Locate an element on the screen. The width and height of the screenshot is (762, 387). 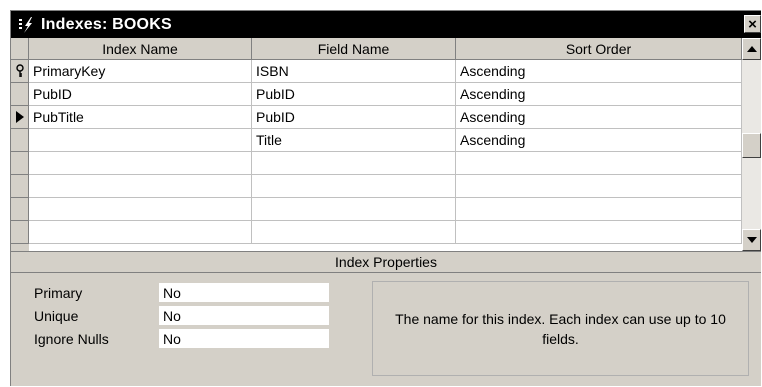
scroll-down-button is located at coordinates (751, 240).